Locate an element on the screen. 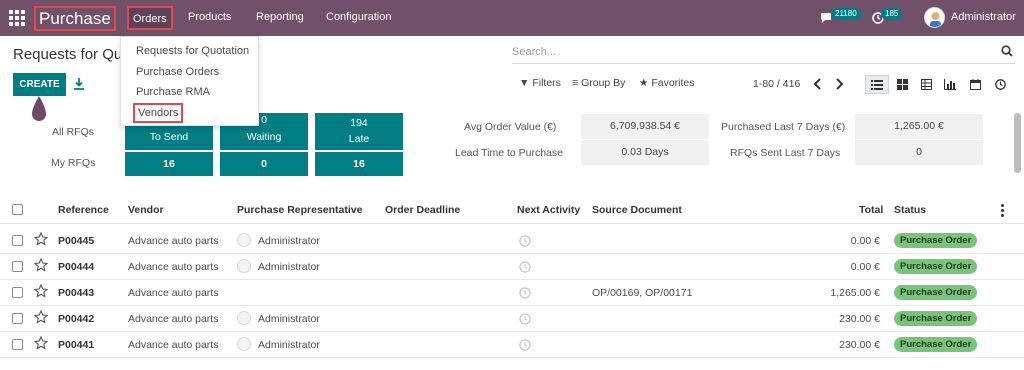 The height and width of the screenshot is (370, 1024). user-name: Administrator is located at coordinates (983, 17).